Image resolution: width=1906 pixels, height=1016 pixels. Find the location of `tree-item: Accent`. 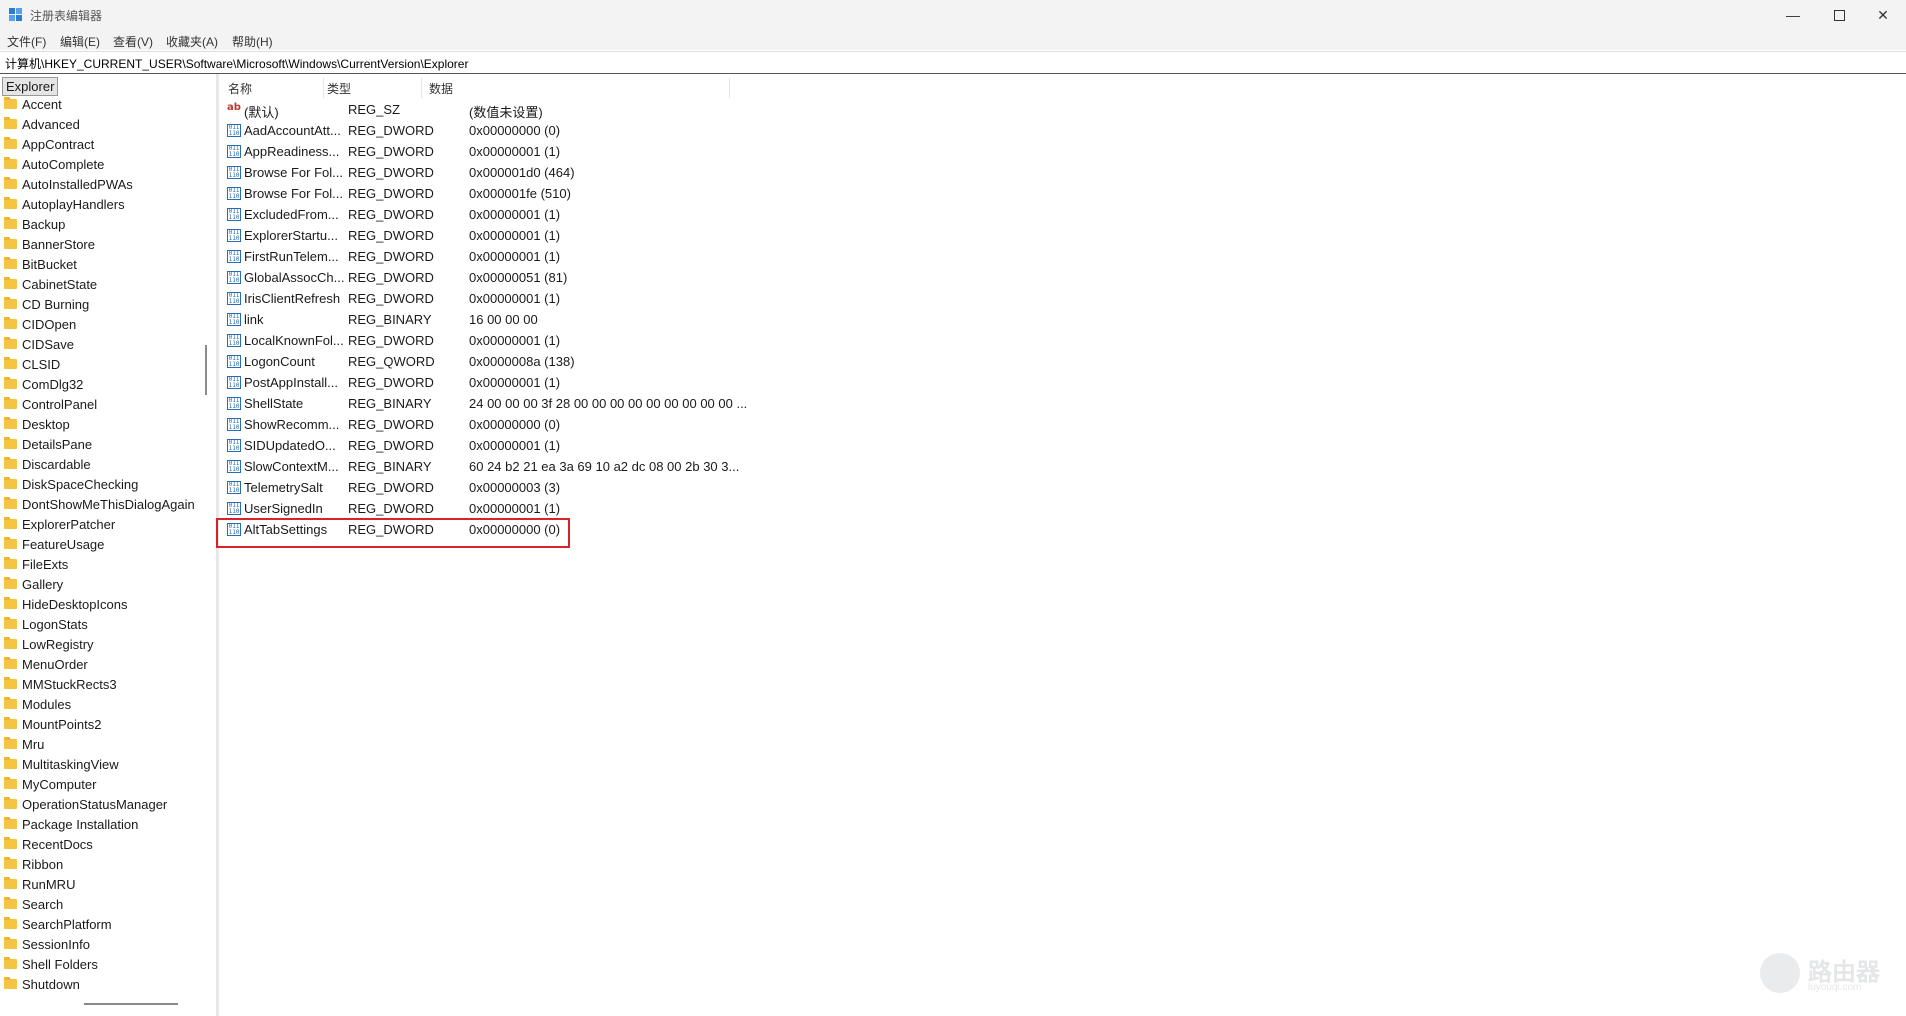

tree-item: Accent is located at coordinates (33, 104).